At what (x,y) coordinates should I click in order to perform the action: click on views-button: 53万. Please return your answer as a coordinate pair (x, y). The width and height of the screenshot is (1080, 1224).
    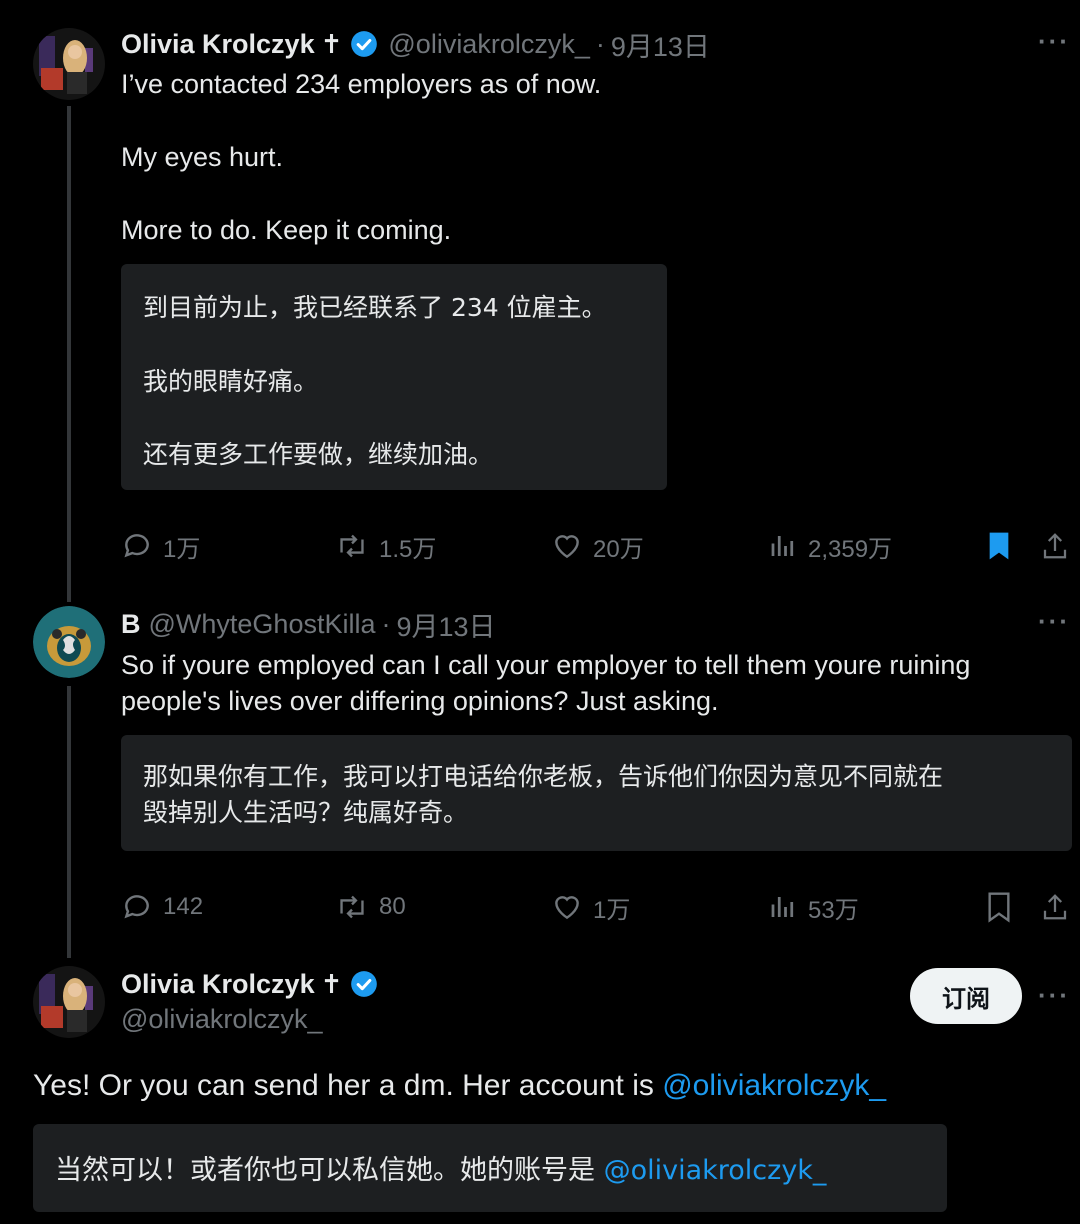
    Looking at the image, I should click on (813, 907).